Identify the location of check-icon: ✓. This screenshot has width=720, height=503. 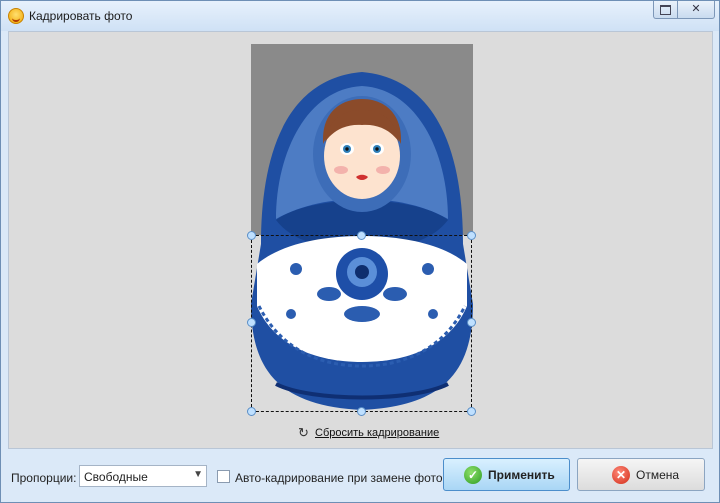
(473, 475).